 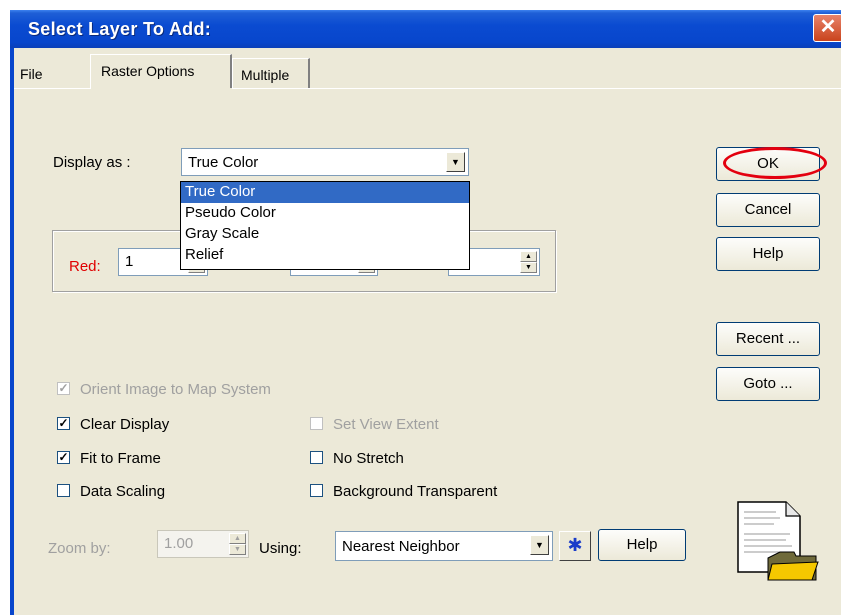 What do you see at coordinates (827, 28) in the screenshot?
I see `close-icon: ✕` at bounding box center [827, 28].